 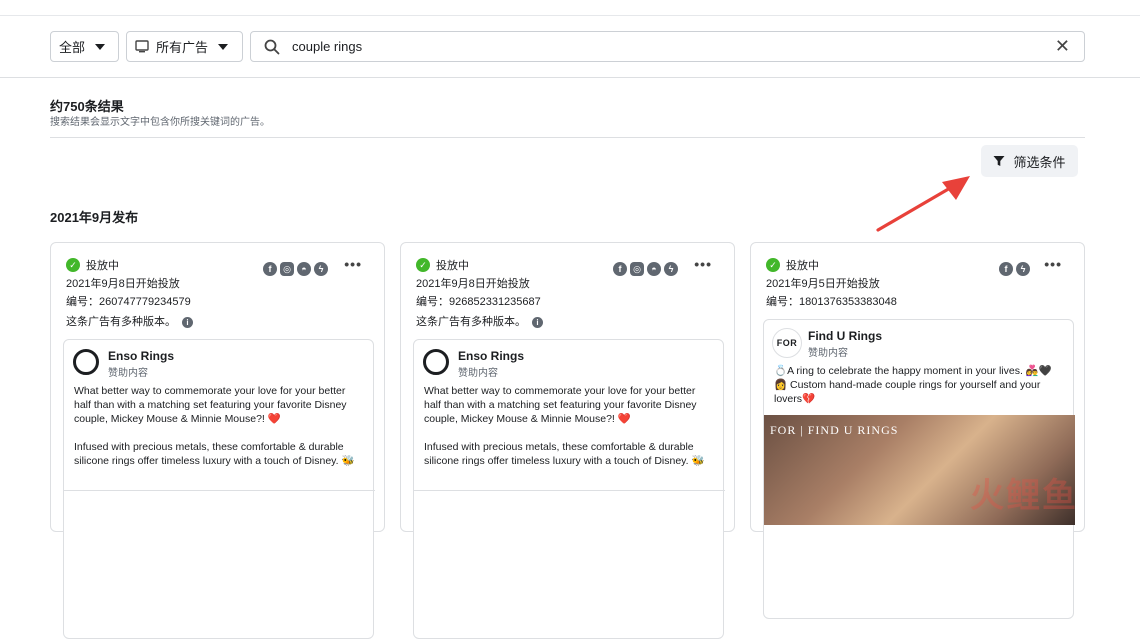 I want to click on filter-icon, so click(x=999, y=161).